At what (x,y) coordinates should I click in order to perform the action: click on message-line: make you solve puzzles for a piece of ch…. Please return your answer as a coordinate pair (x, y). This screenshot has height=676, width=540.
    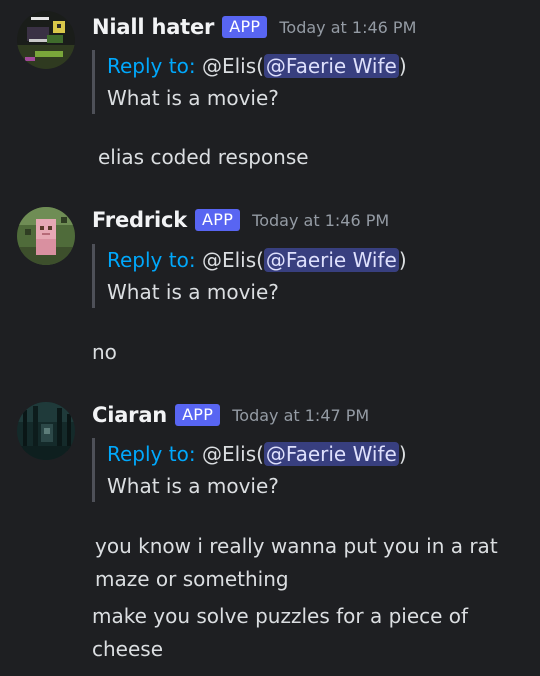
    Looking at the image, I should click on (280, 632).